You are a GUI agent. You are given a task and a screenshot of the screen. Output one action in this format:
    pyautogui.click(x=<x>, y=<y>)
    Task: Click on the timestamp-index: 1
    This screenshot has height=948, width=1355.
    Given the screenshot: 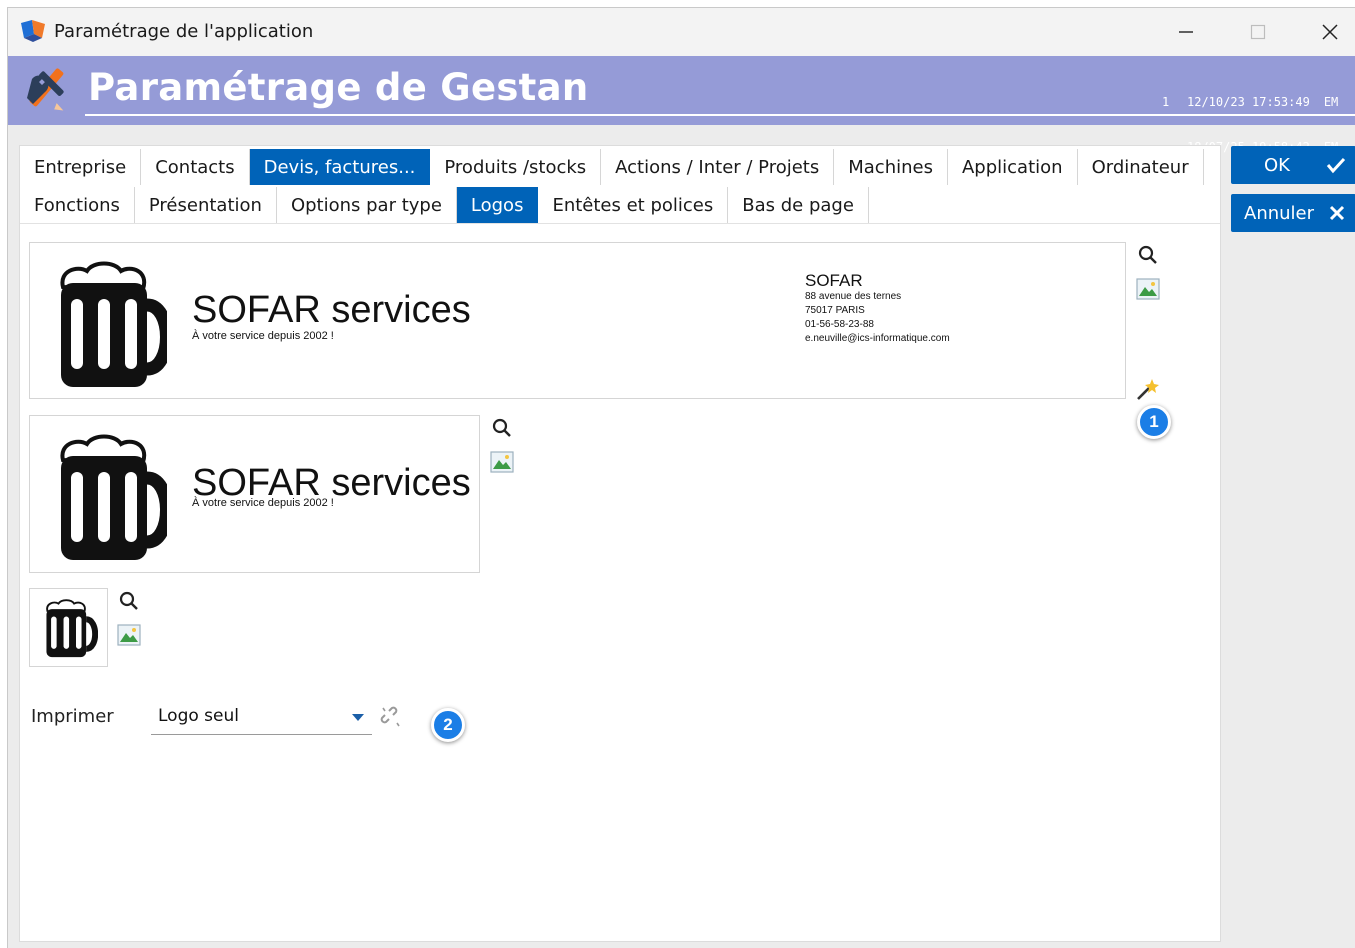 What is the action you would take?
    pyautogui.click(x=1166, y=102)
    